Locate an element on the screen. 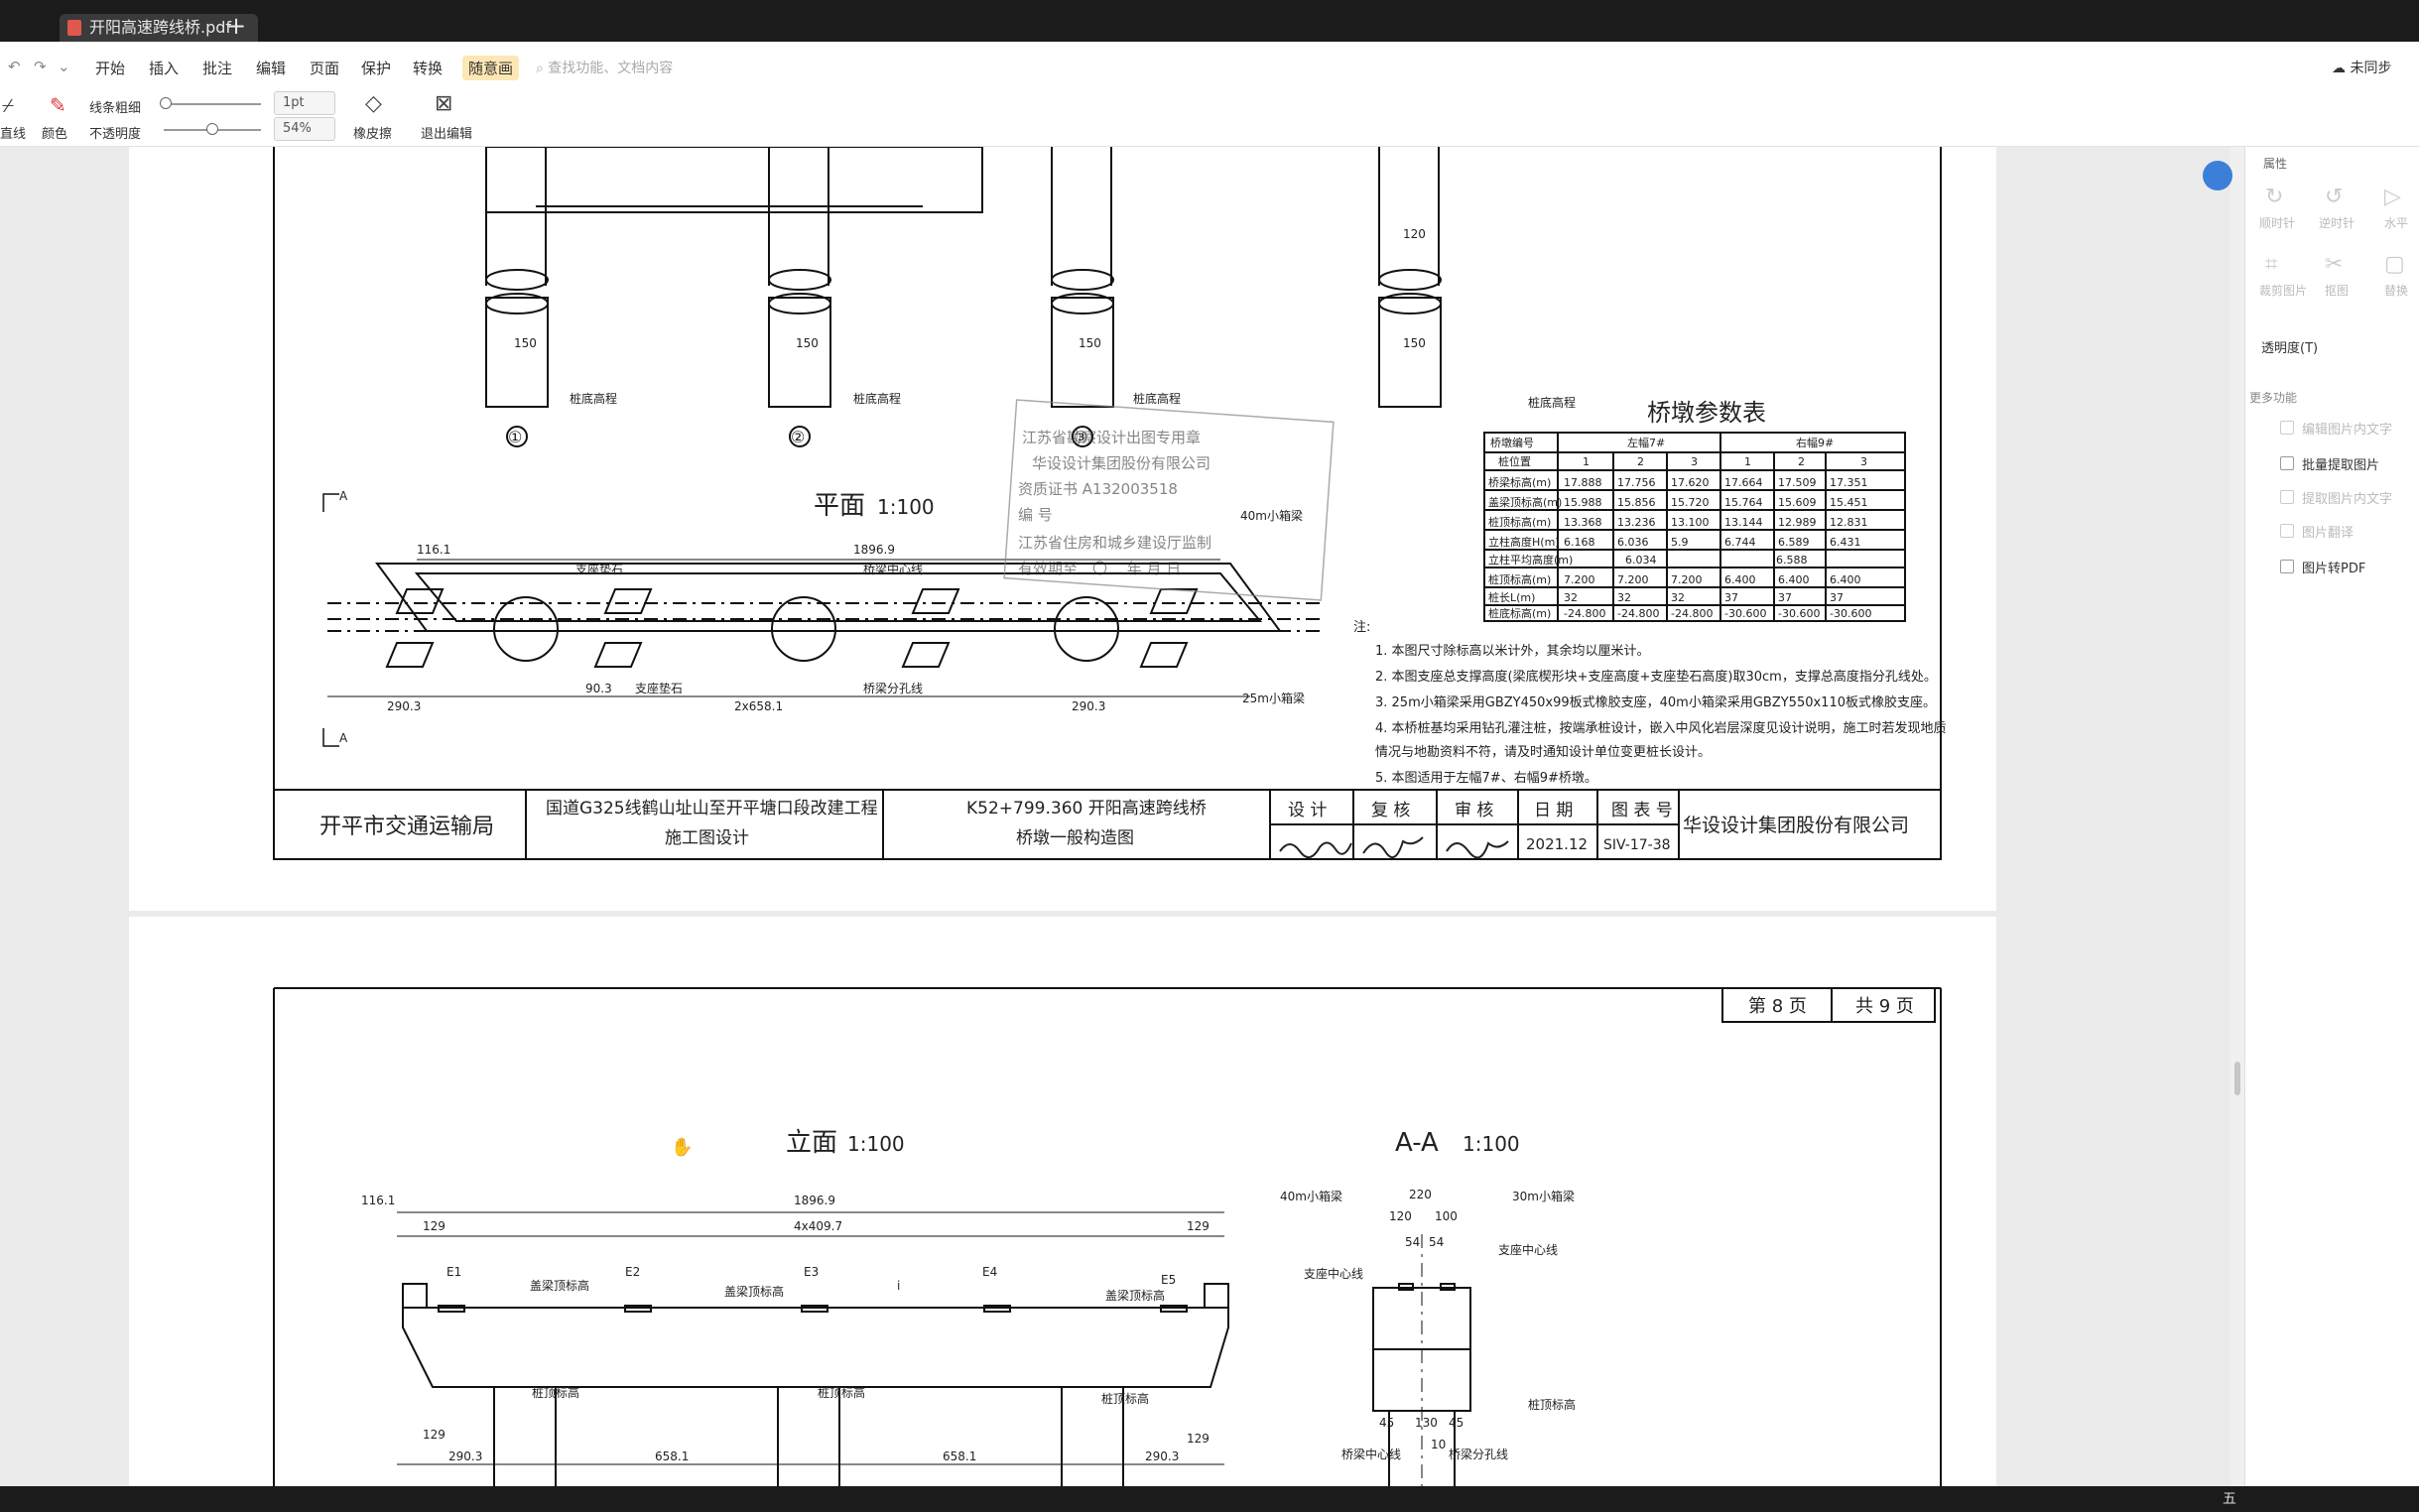 Image resolution: width=2419 pixels, height=1512 pixels. section-dim-130: 130 is located at coordinates (1426, 1423).